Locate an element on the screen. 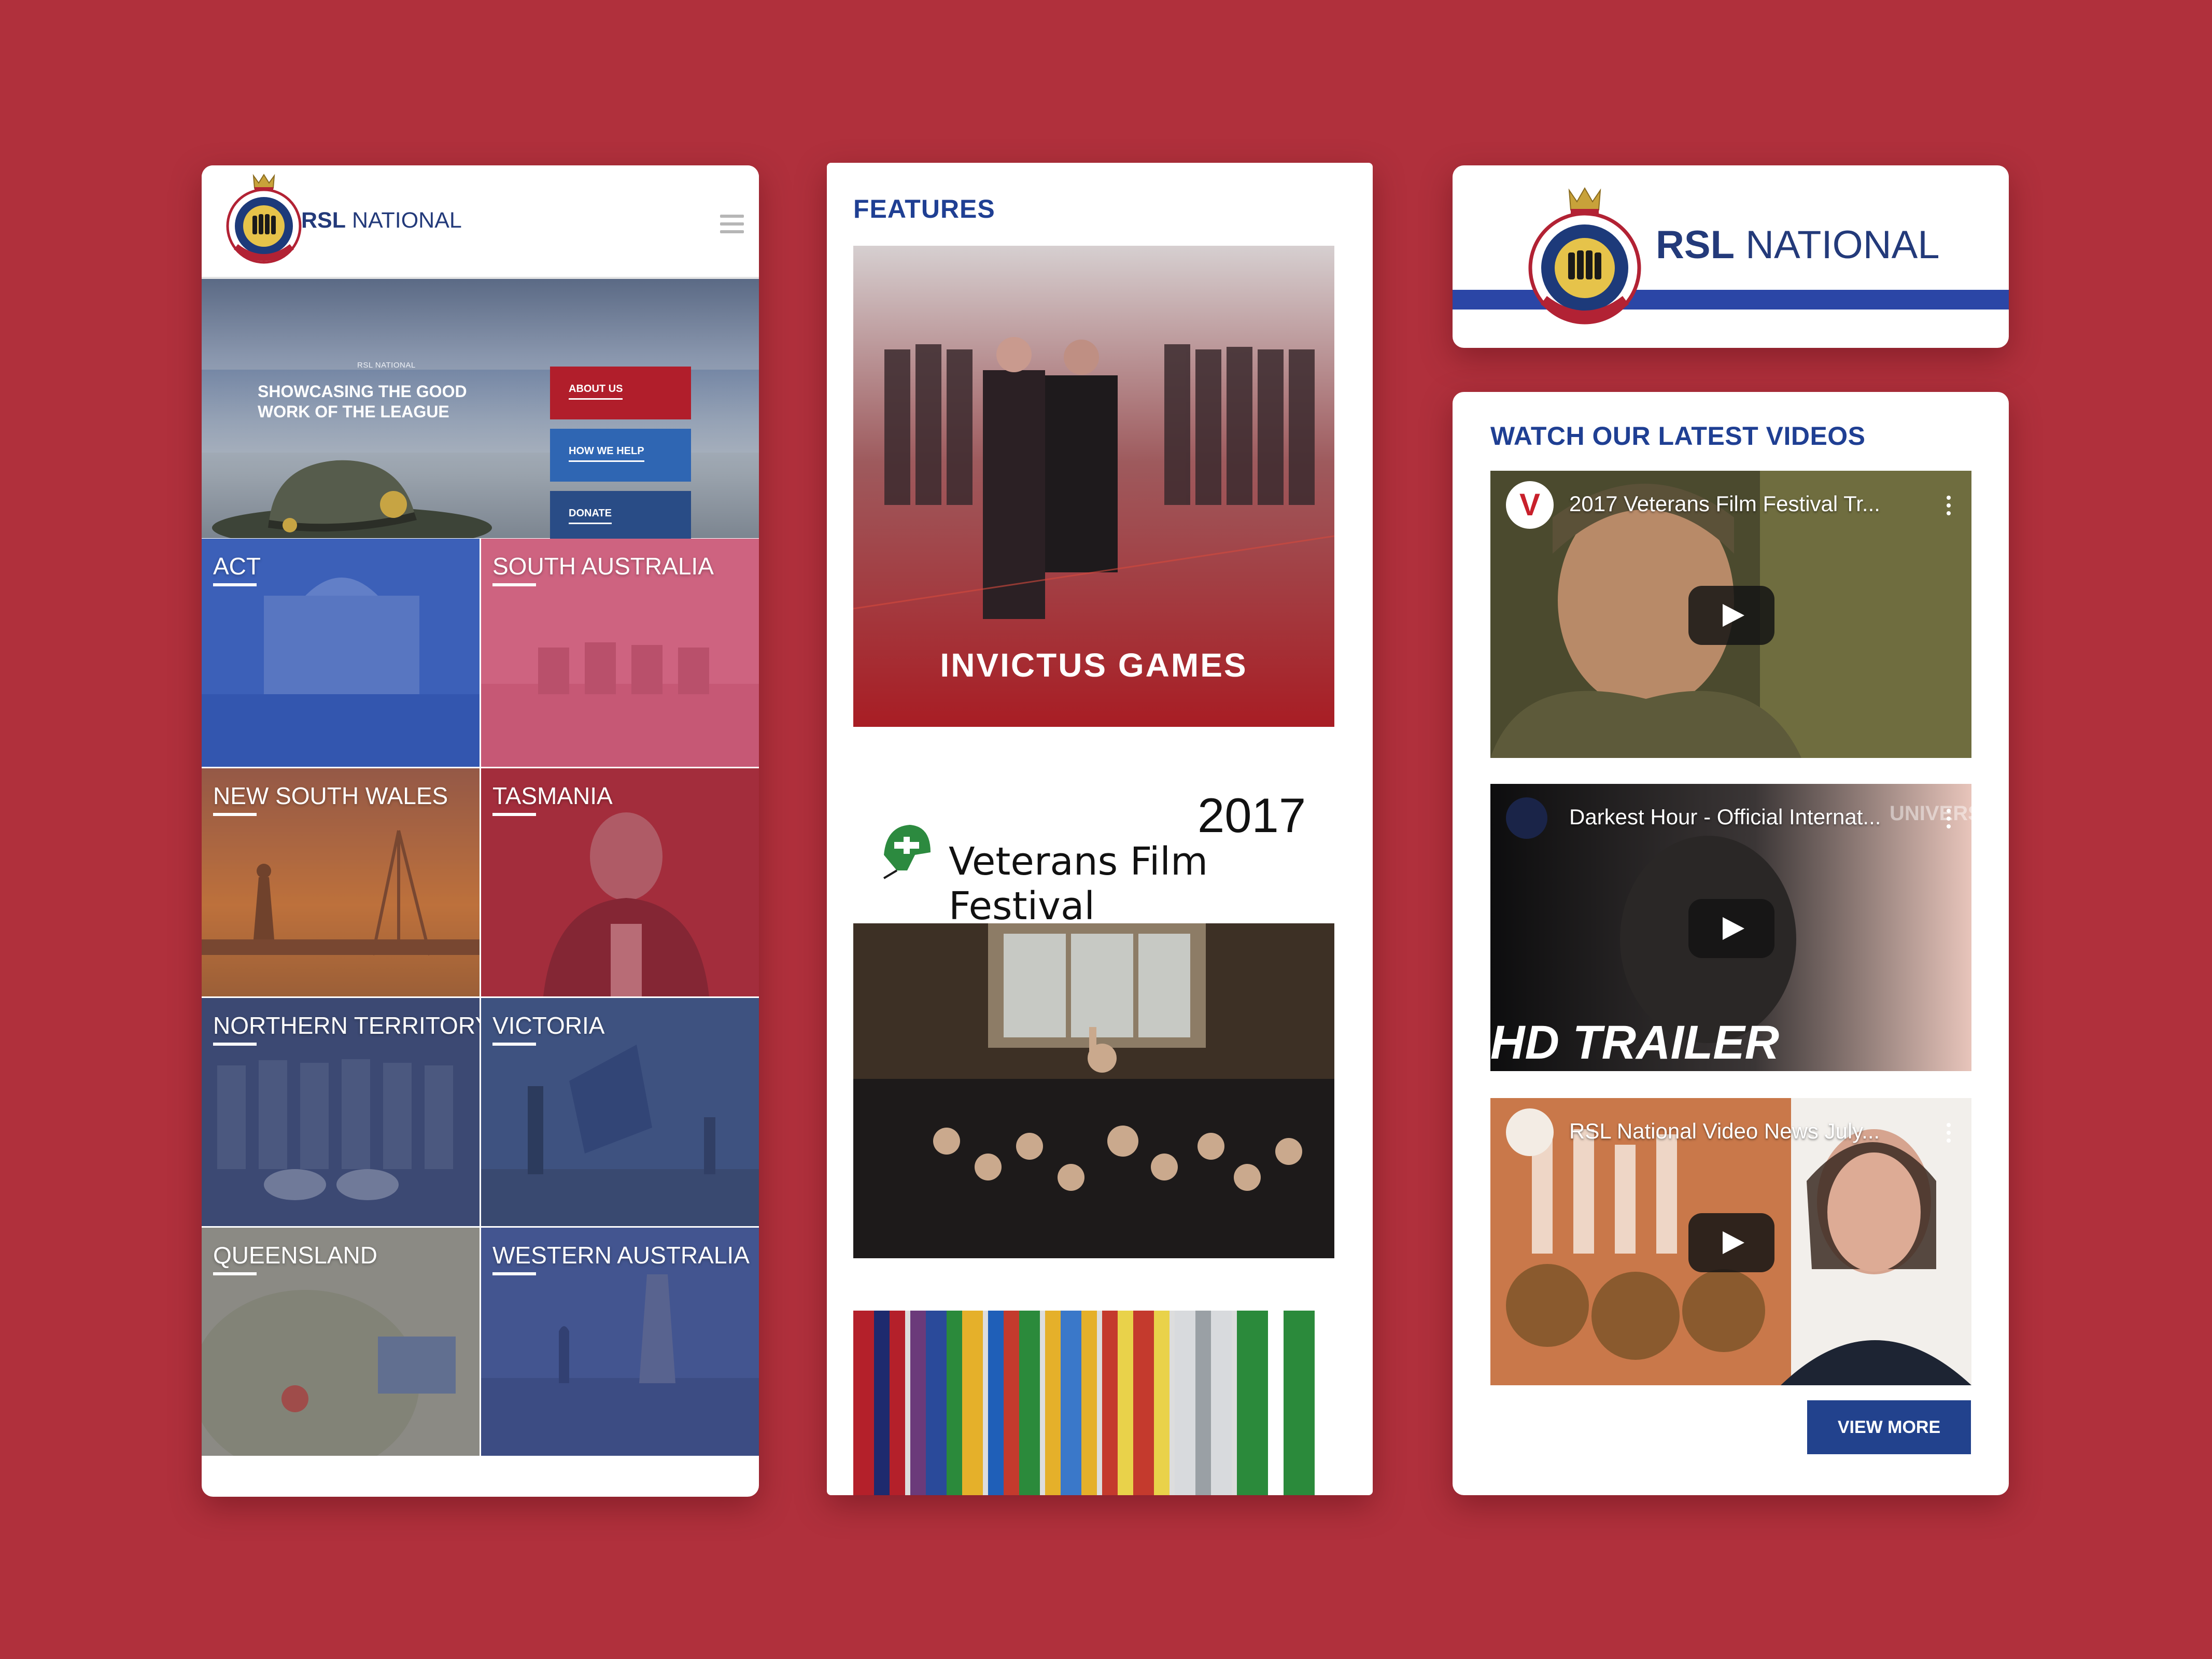 This screenshot has width=2212, height=1659. festival-name: Veterans Film Festival is located at coordinates (1078, 884).